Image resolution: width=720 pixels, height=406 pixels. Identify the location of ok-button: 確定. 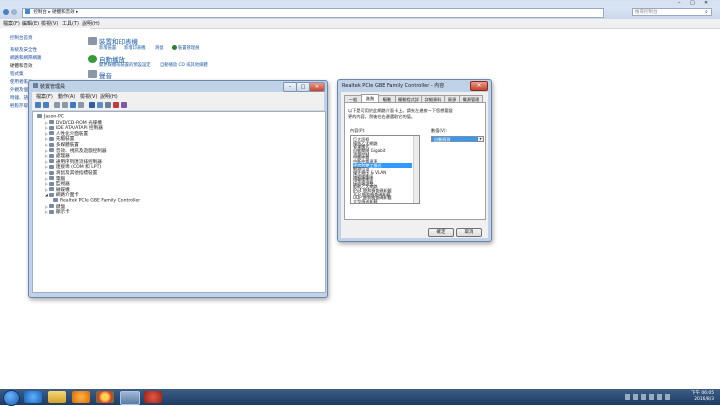
(441, 232).